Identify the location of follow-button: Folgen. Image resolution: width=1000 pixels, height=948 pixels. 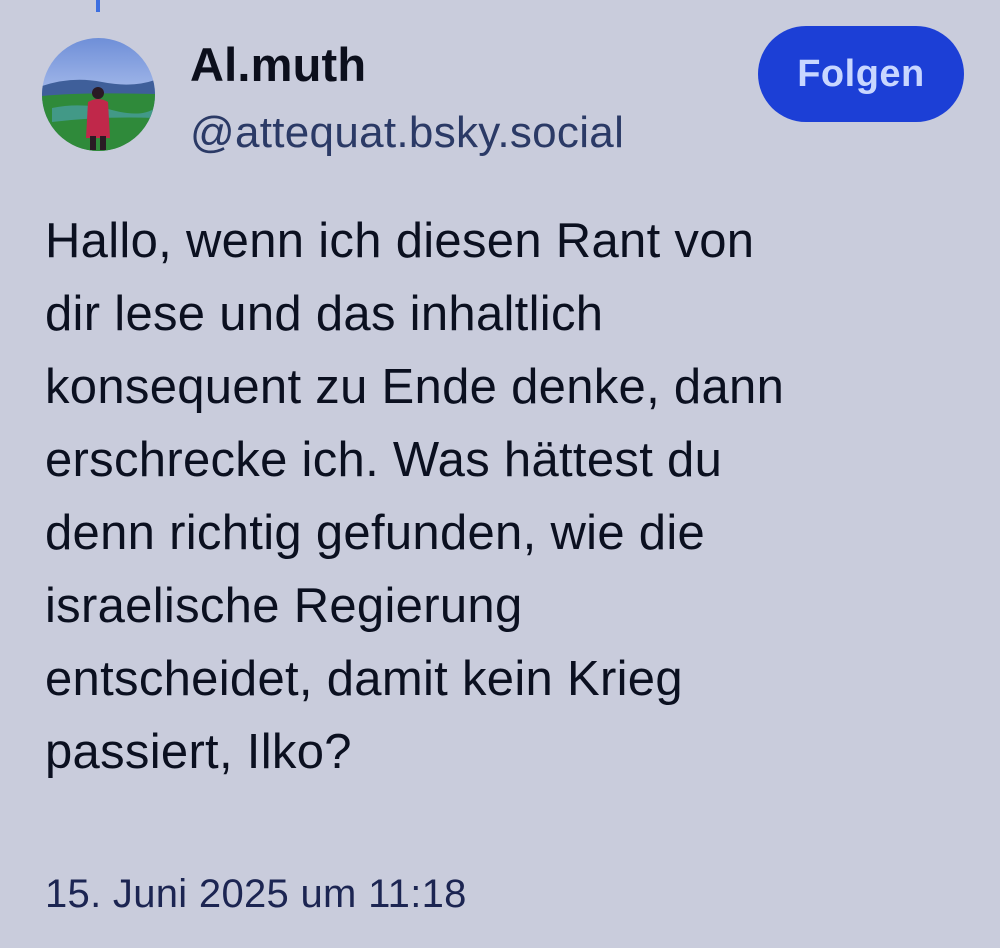
(861, 74).